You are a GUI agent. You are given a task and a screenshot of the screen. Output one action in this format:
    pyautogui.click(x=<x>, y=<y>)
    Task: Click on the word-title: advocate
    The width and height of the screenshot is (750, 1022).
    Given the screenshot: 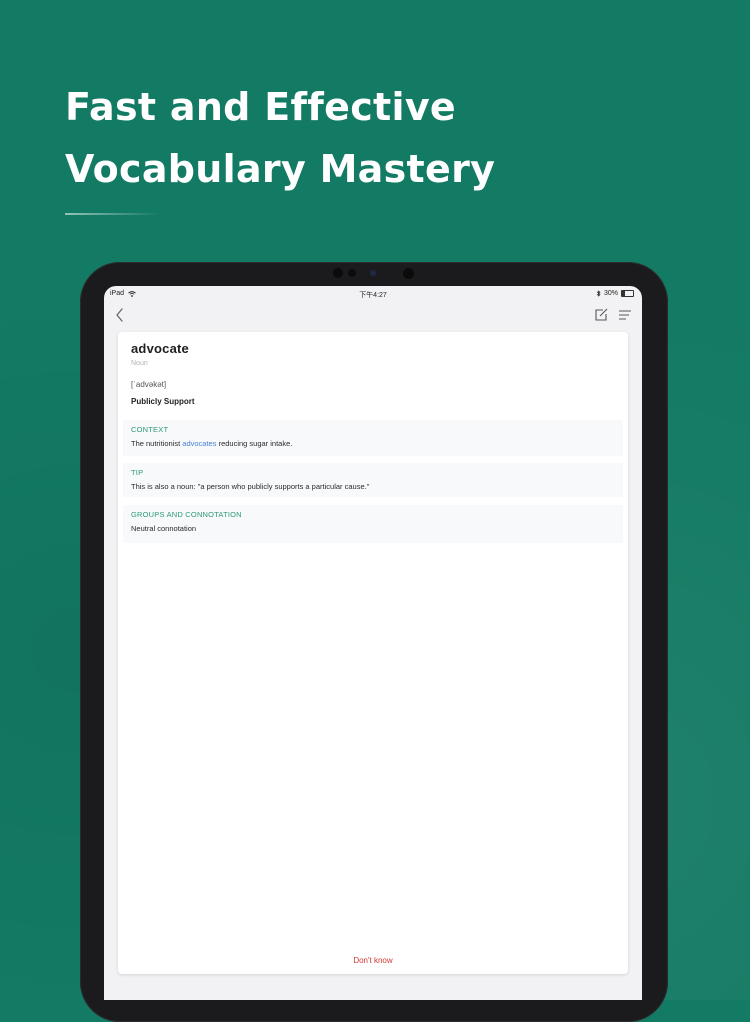 What is the action you would take?
    pyautogui.click(x=160, y=348)
    